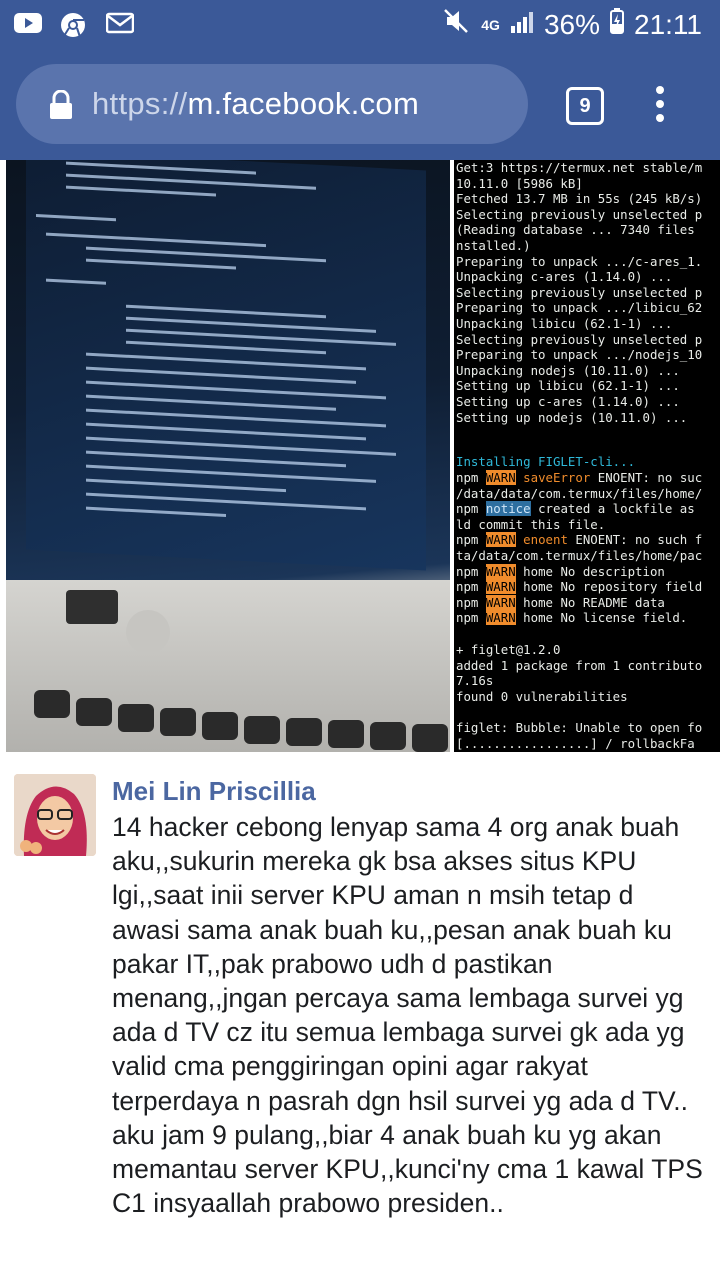 The image size is (720, 1280). What do you see at coordinates (542, 696) in the screenshot?
I see `terminal-line: found 0 vulnerabilities` at bounding box center [542, 696].